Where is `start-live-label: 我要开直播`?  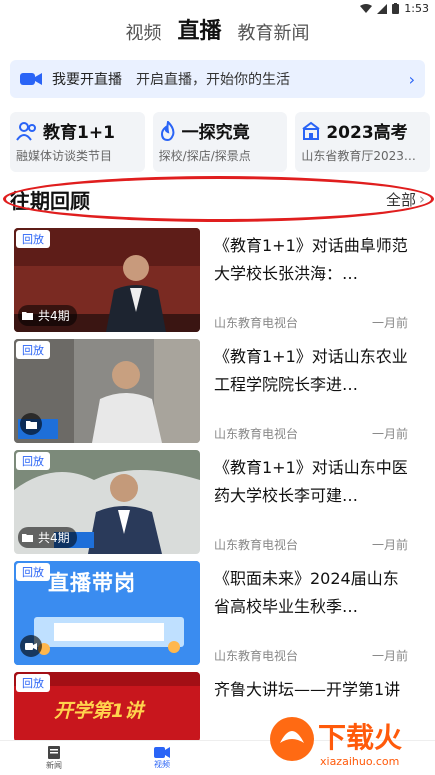 start-live-label: 我要开直播 is located at coordinates (87, 80).